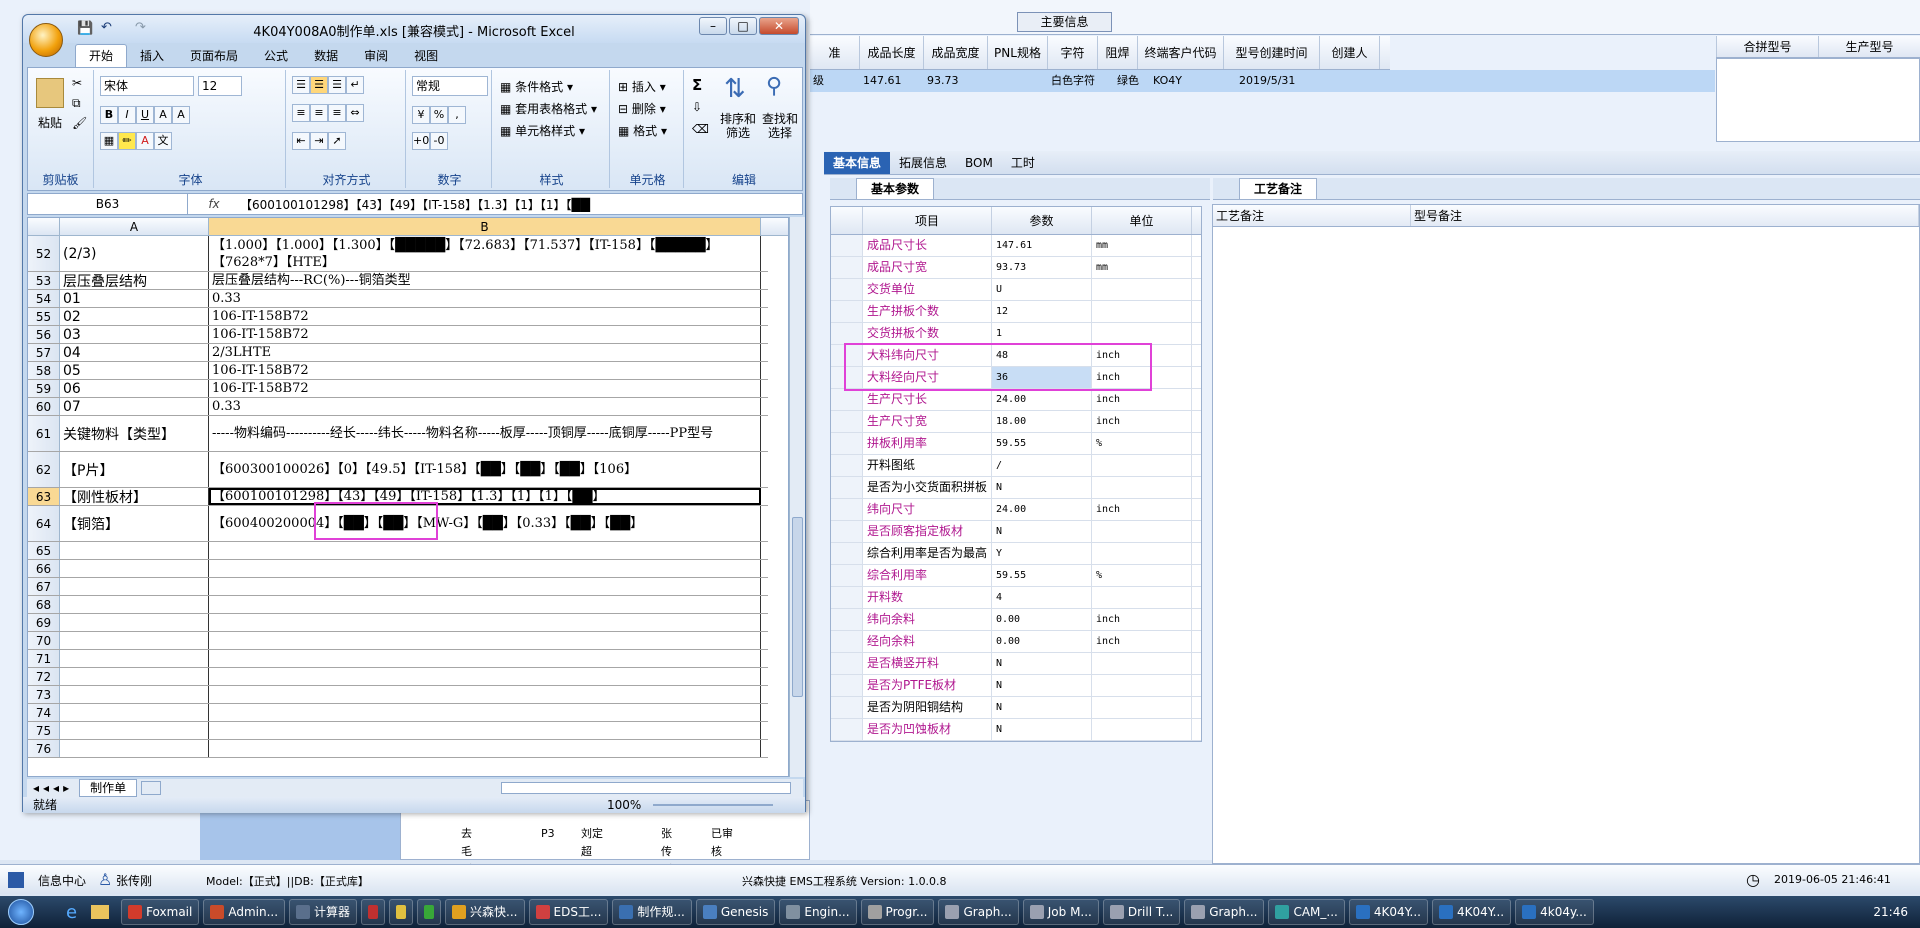 Image resolution: width=1920 pixels, height=928 pixels. I want to click on param-row: 纬向余料 0.00 inch, so click(1016, 620).